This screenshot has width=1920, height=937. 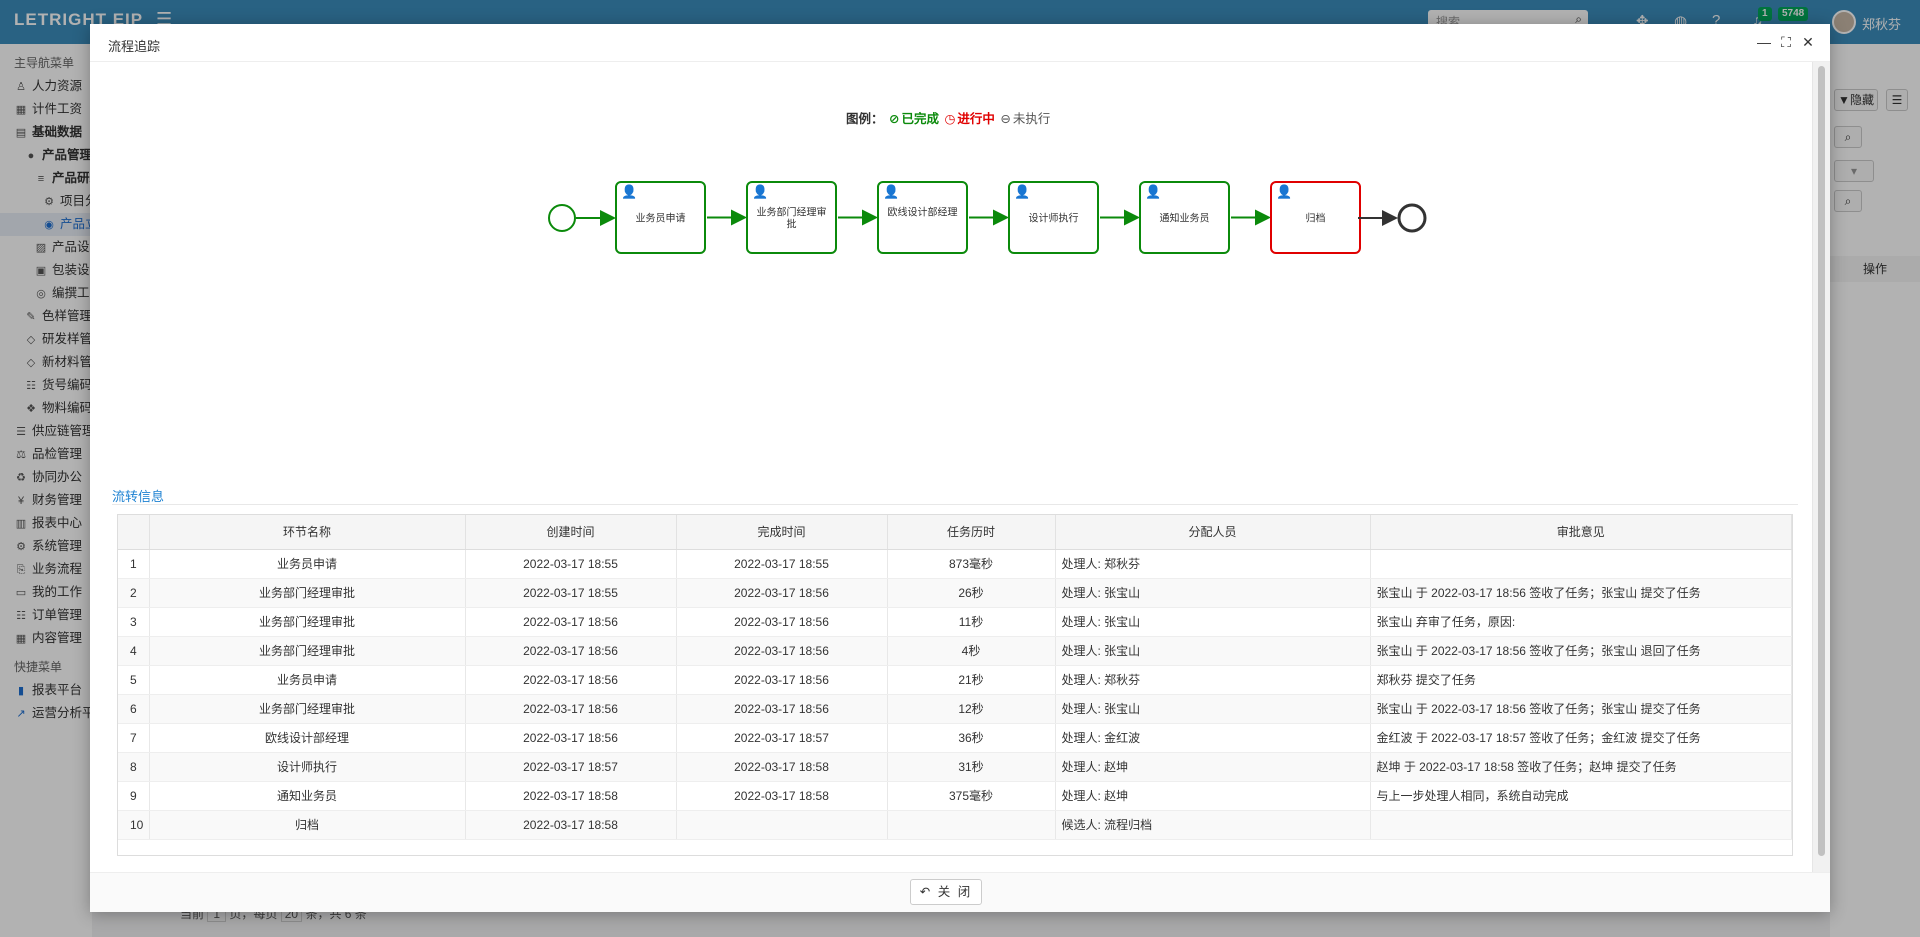 I want to click on finished-time, so click(x=782, y=825).